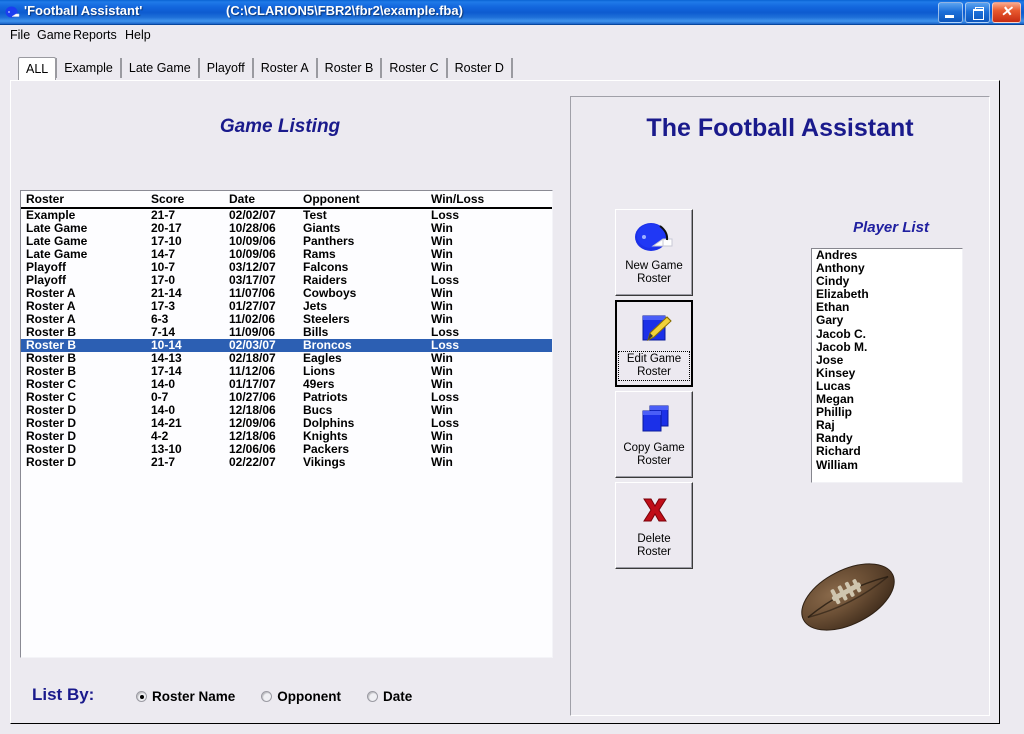 The image size is (1024, 734). Describe the element at coordinates (442, 462) in the screenshot. I see `cell-winloss: Win` at that location.